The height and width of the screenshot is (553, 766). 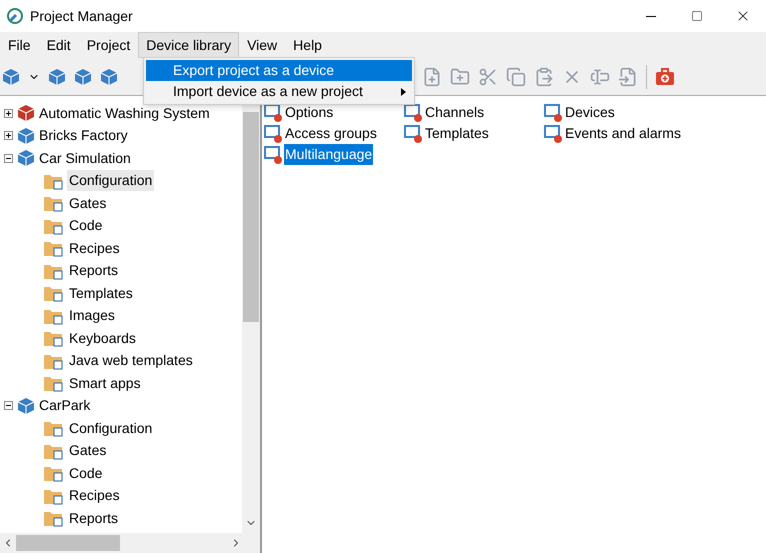 What do you see at coordinates (432, 76) in the screenshot?
I see `new-file-icon` at bounding box center [432, 76].